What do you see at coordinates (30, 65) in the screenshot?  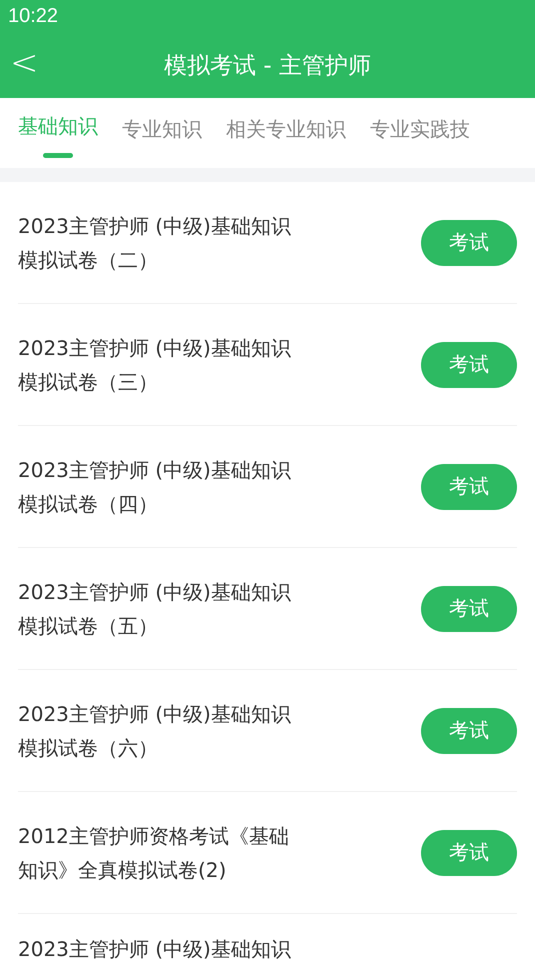 I see `back-button: <` at bounding box center [30, 65].